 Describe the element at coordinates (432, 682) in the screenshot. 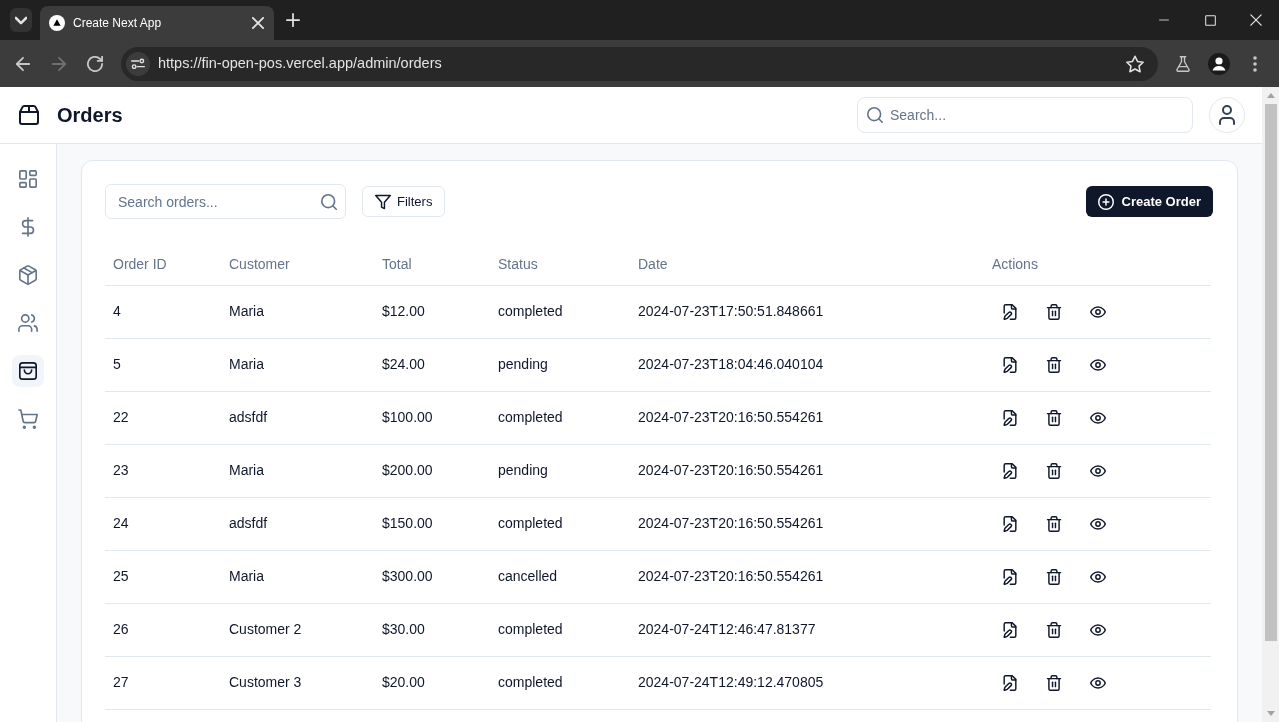

I see `table-cell: $20.00` at that location.